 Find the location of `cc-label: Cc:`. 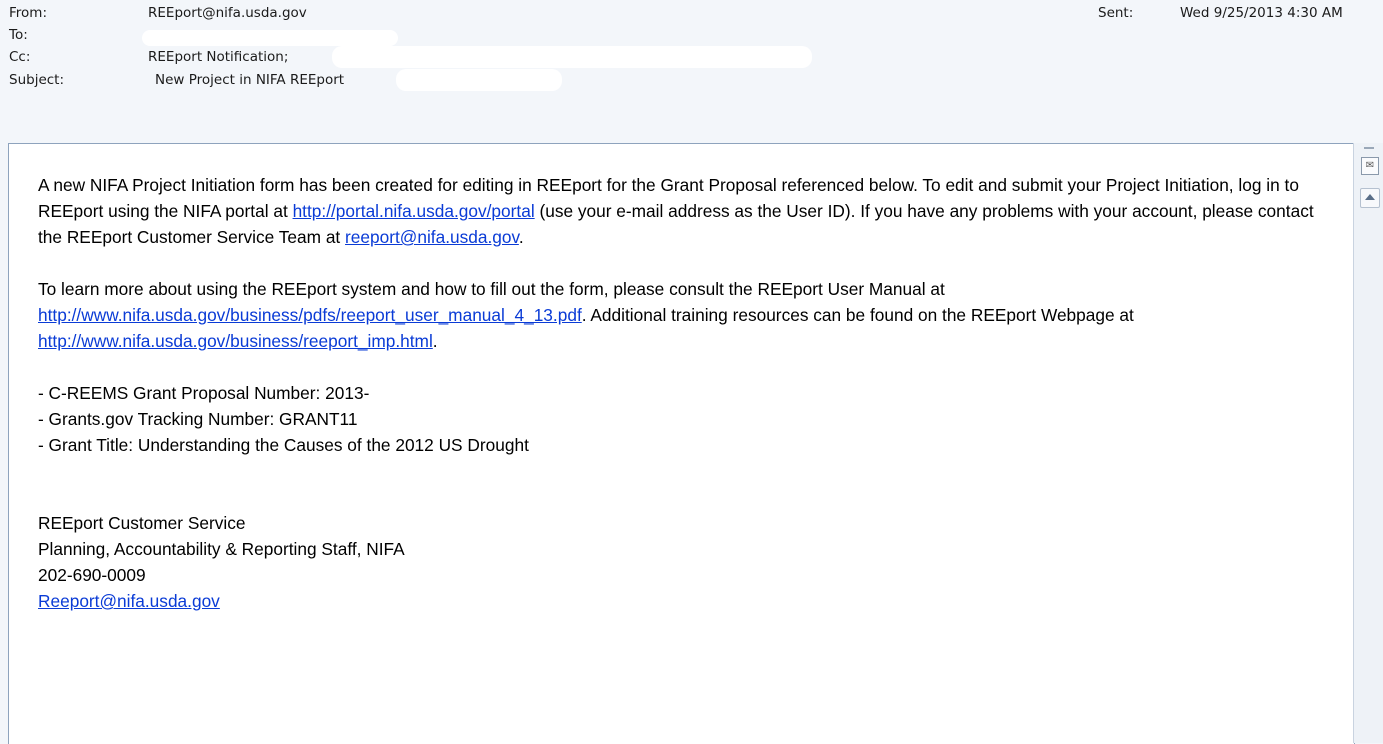

cc-label: Cc: is located at coordinates (20, 57).